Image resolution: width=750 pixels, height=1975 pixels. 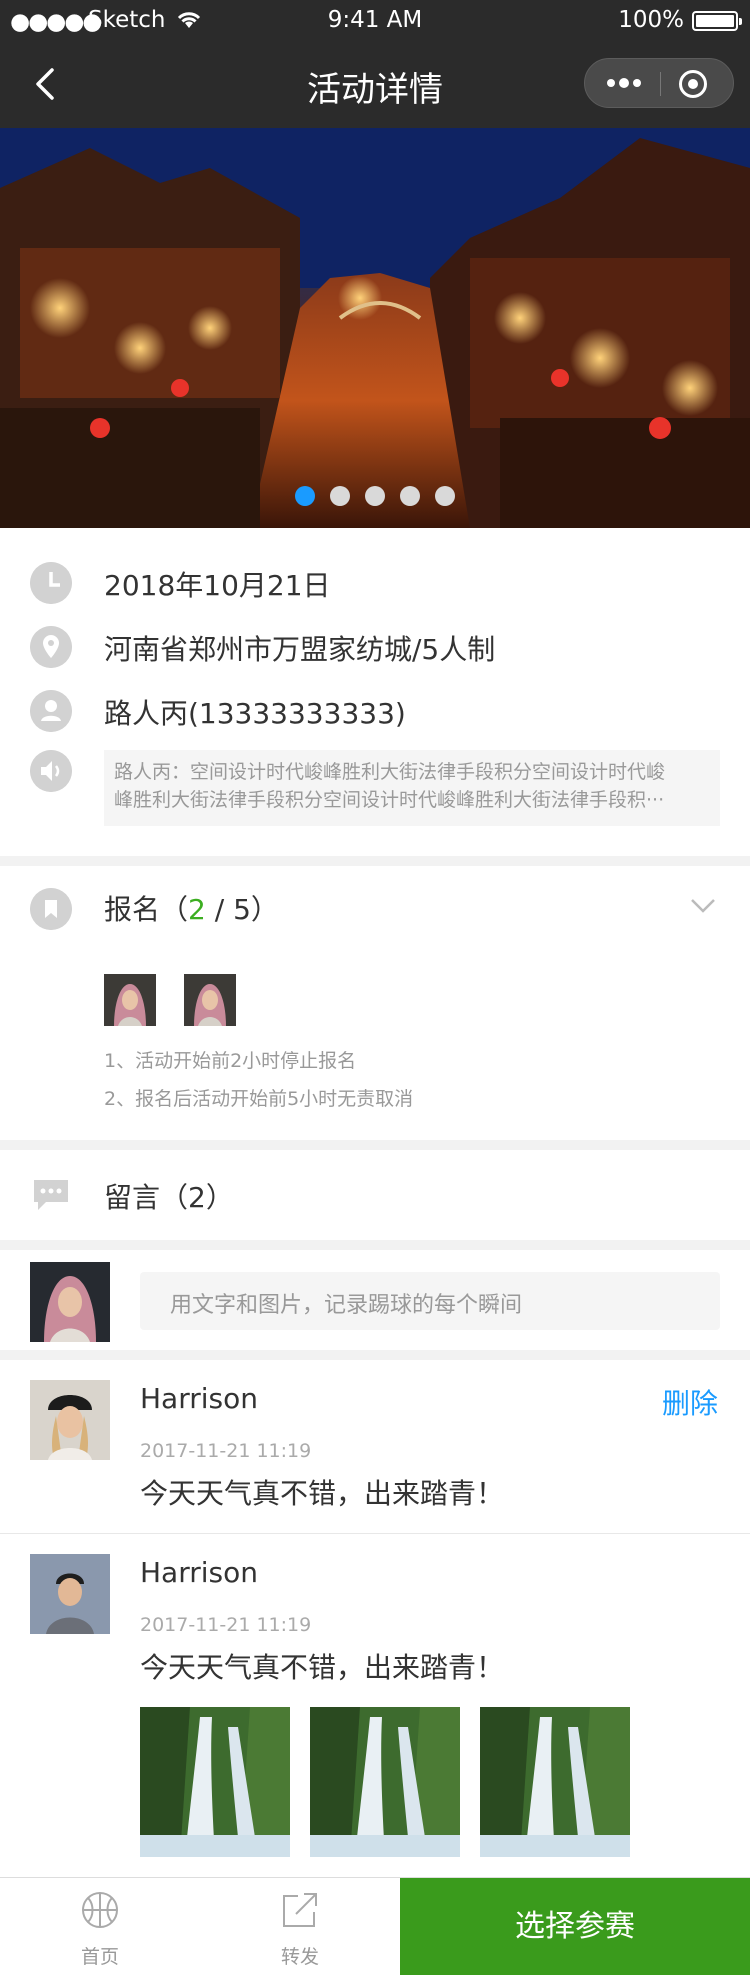 What do you see at coordinates (299, 1957) in the screenshot?
I see `tab-share-label: 转发` at bounding box center [299, 1957].